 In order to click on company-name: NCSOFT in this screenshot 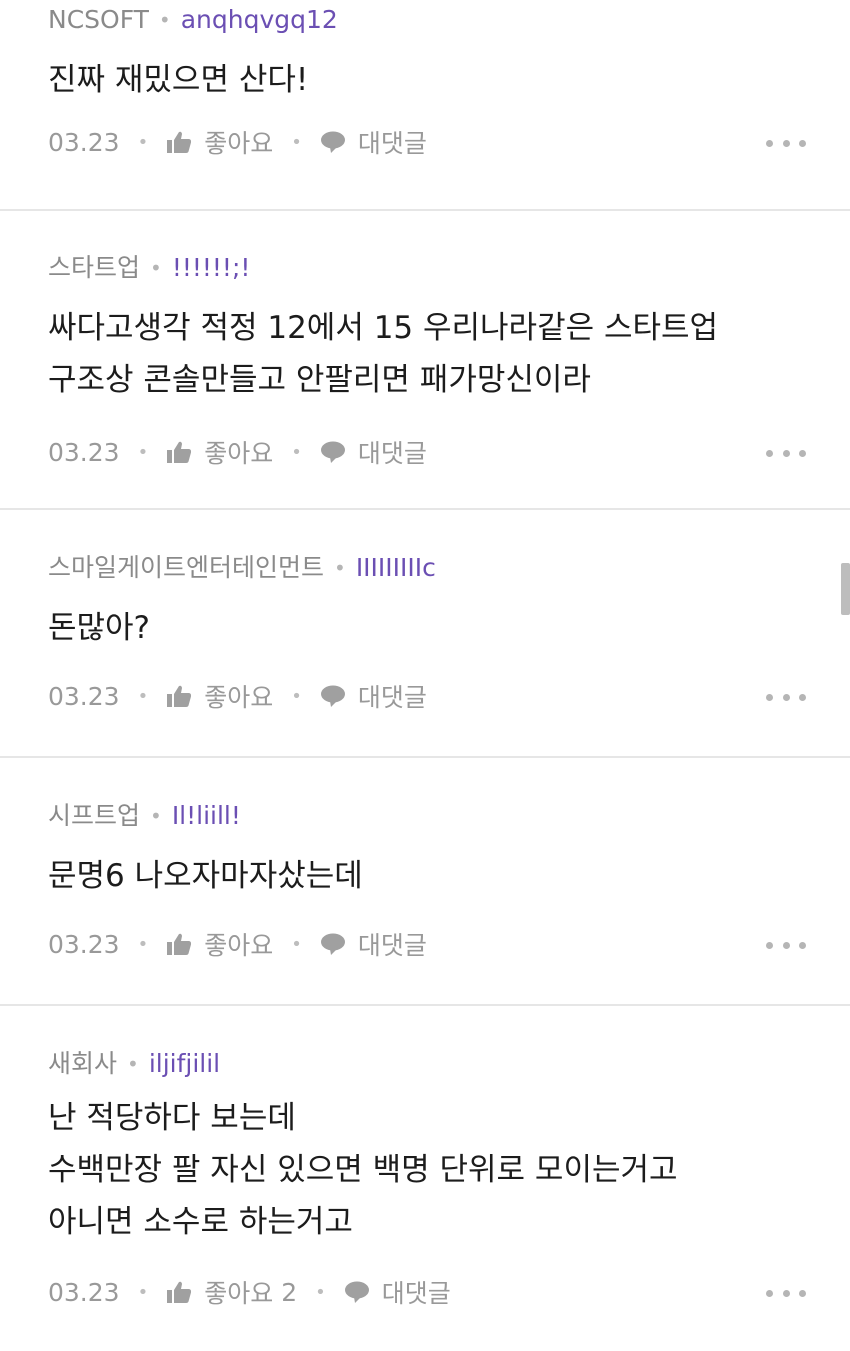, I will do `click(98, 19)`.